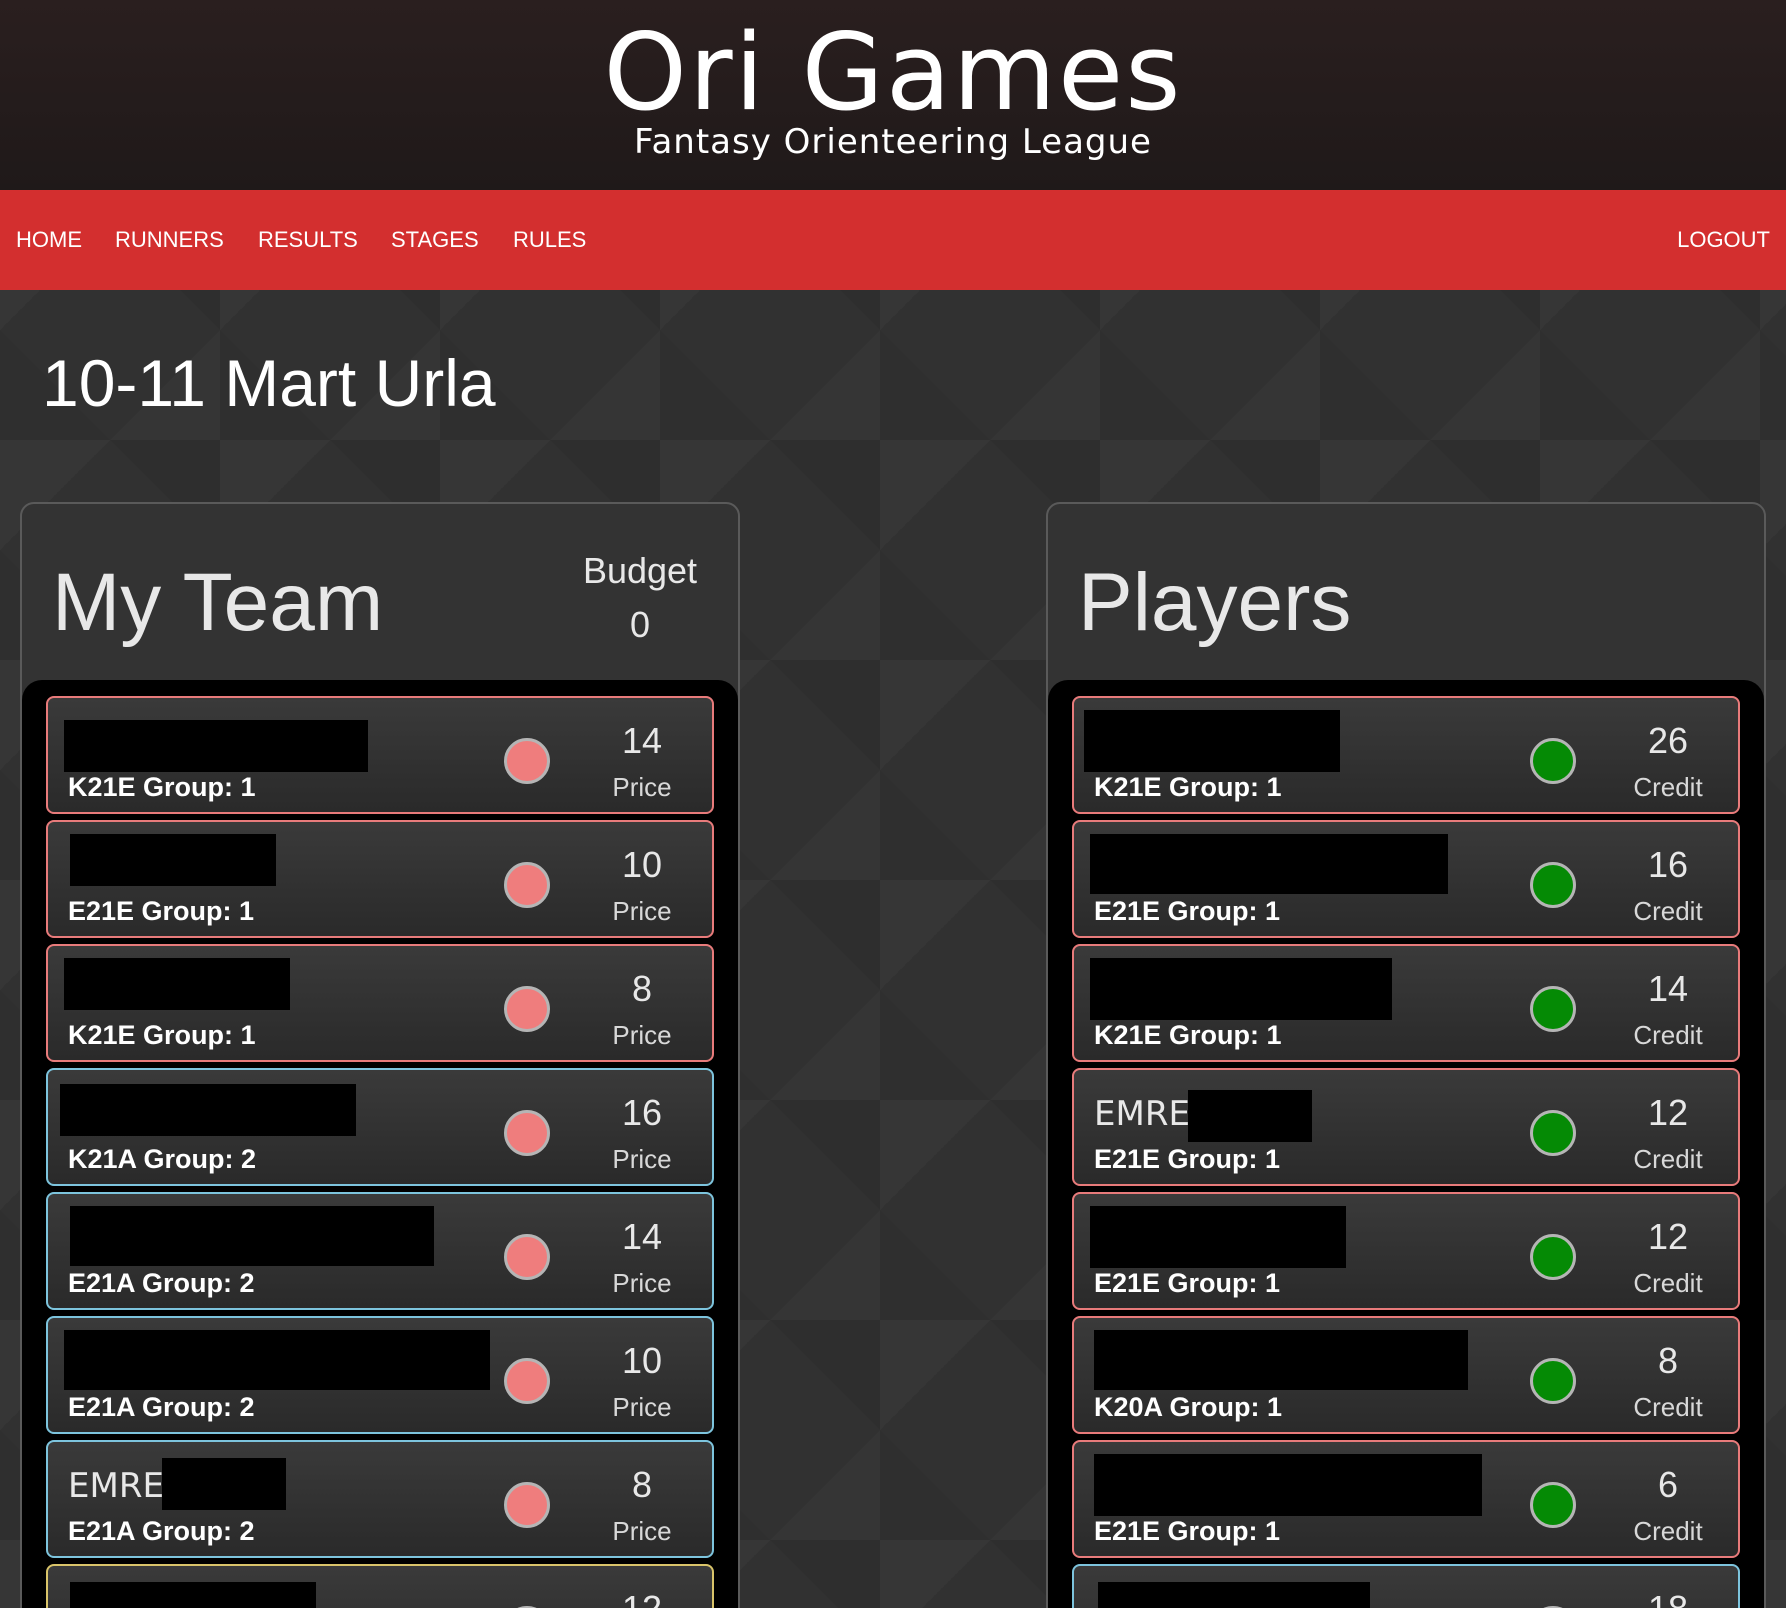 The height and width of the screenshot is (1608, 1786). What do you see at coordinates (642, 1112) in the screenshot?
I see `runner-price: 16` at bounding box center [642, 1112].